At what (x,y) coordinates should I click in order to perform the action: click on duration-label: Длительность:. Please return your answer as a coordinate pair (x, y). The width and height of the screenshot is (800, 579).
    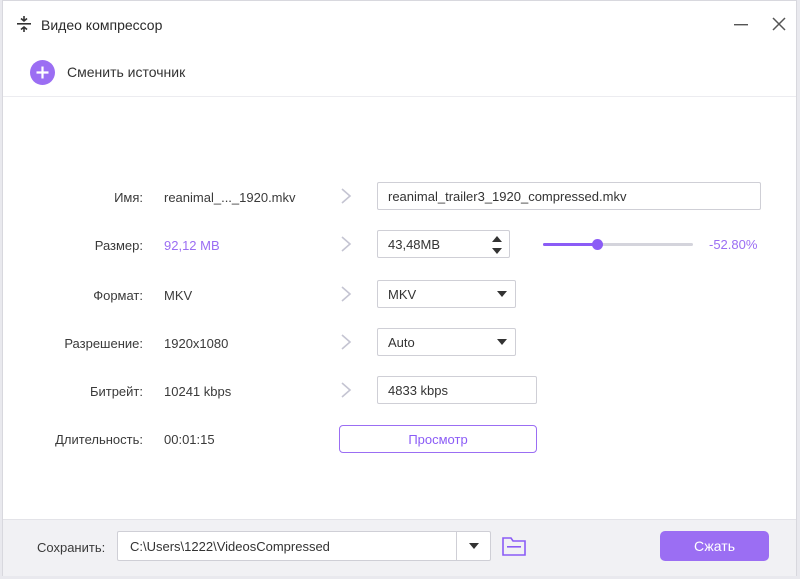
    Looking at the image, I should click on (99, 439).